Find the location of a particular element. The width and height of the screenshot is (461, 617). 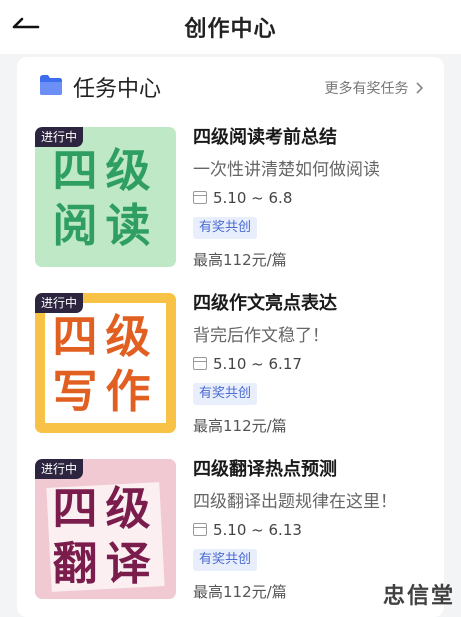

cover-title: 四级 写作 is located at coordinates (105, 364).